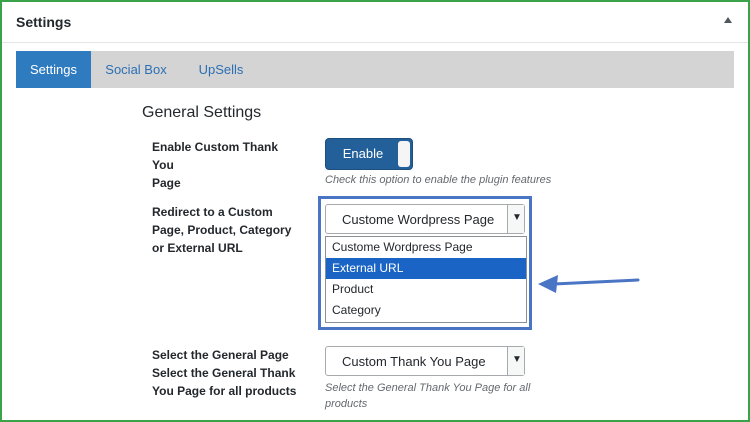 The width and height of the screenshot is (750, 422). Describe the element at coordinates (426, 247) in the screenshot. I see `dropdown-option-custome-wordpress-page: Custome Wordpress Page` at that location.